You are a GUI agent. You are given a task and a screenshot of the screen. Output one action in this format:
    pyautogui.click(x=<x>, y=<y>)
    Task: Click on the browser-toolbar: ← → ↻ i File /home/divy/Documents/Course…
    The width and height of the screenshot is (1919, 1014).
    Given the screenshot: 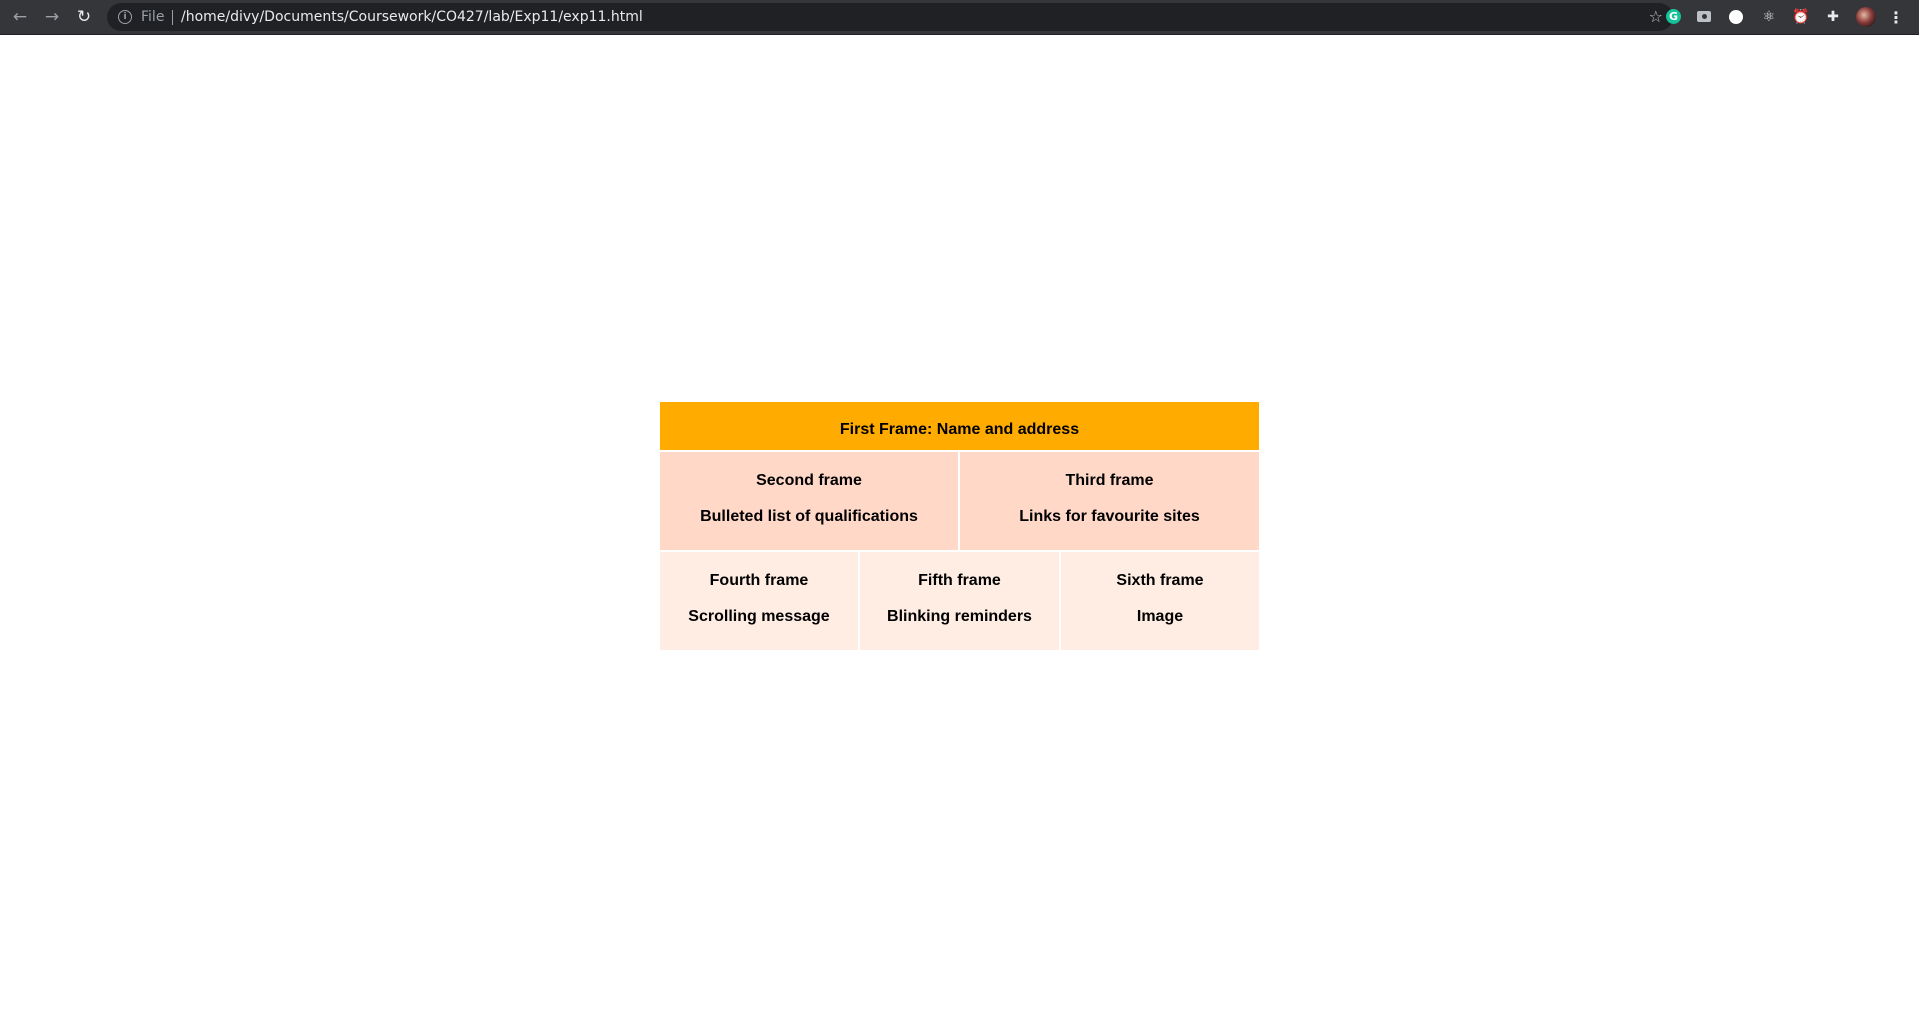 What is the action you would take?
    pyautogui.click(x=959, y=17)
    